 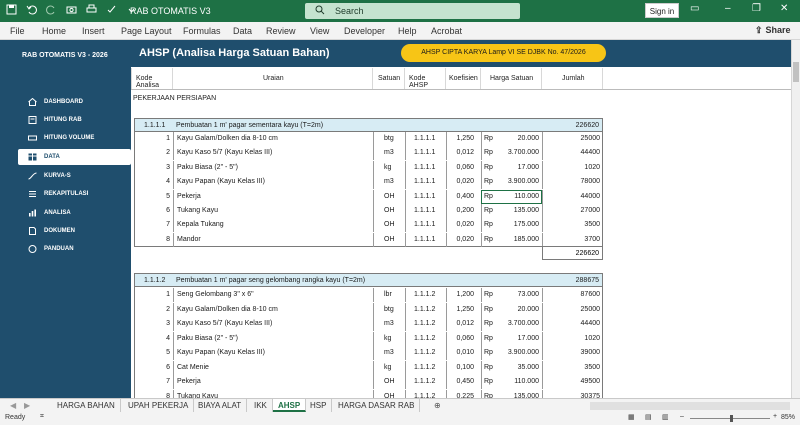 I want to click on tab-insert: Insert, so click(x=93, y=31).